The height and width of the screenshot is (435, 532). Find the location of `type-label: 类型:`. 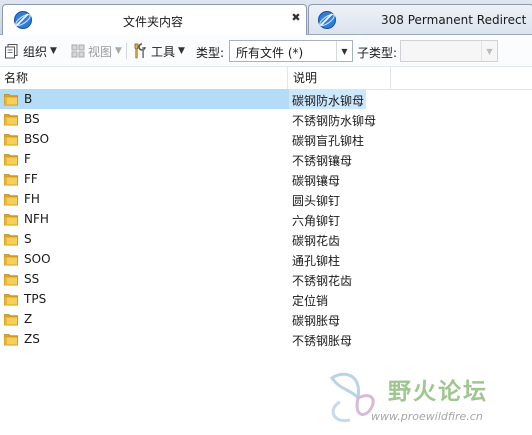

type-label: 类型: is located at coordinates (210, 53).